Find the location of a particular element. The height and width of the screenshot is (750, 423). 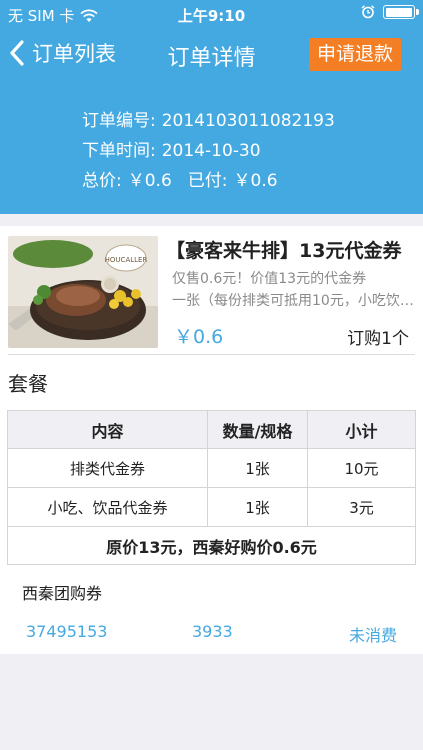

chevron-left-icon is located at coordinates (17, 53).